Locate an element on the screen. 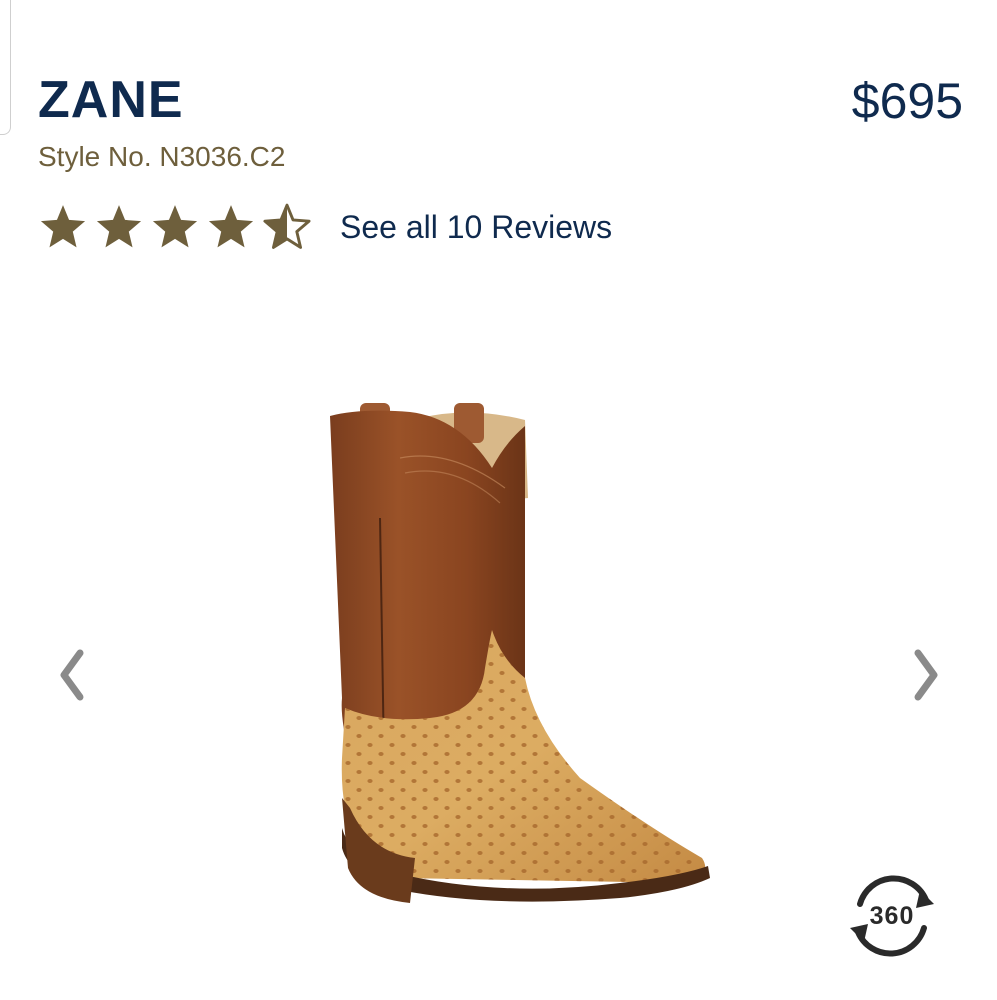 This screenshot has width=997, height=1000. chevron-right-icon is located at coordinates (926, 675).